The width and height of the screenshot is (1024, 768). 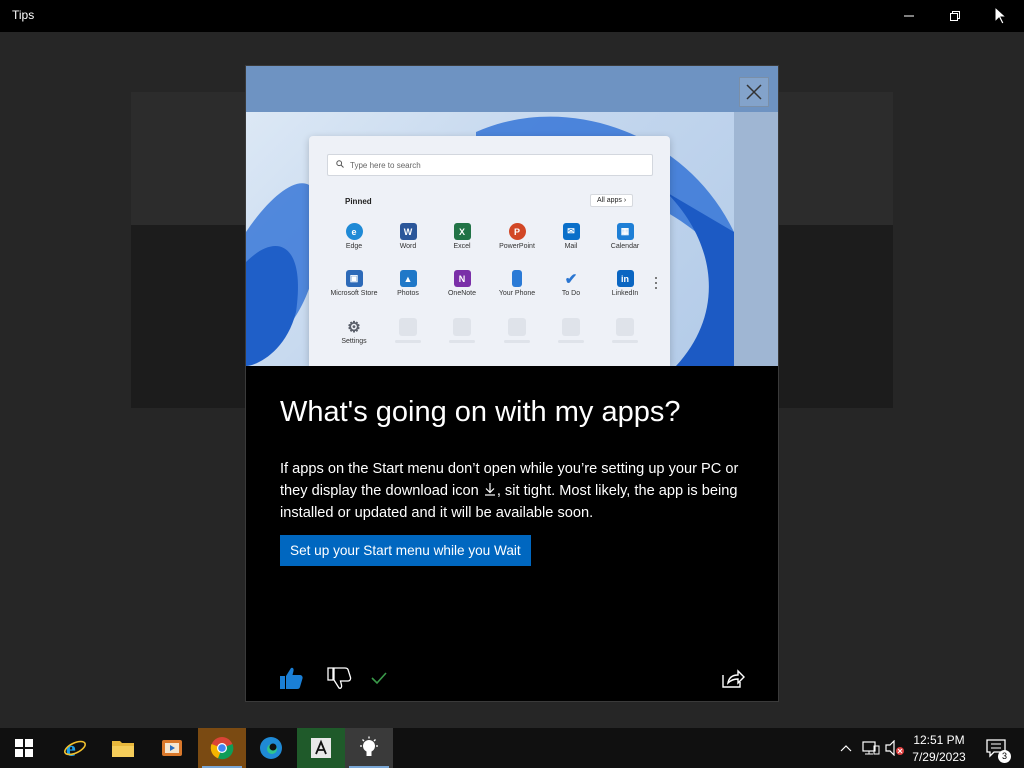 I want to click on onenote-icon: N, so click(x=462, y=278).